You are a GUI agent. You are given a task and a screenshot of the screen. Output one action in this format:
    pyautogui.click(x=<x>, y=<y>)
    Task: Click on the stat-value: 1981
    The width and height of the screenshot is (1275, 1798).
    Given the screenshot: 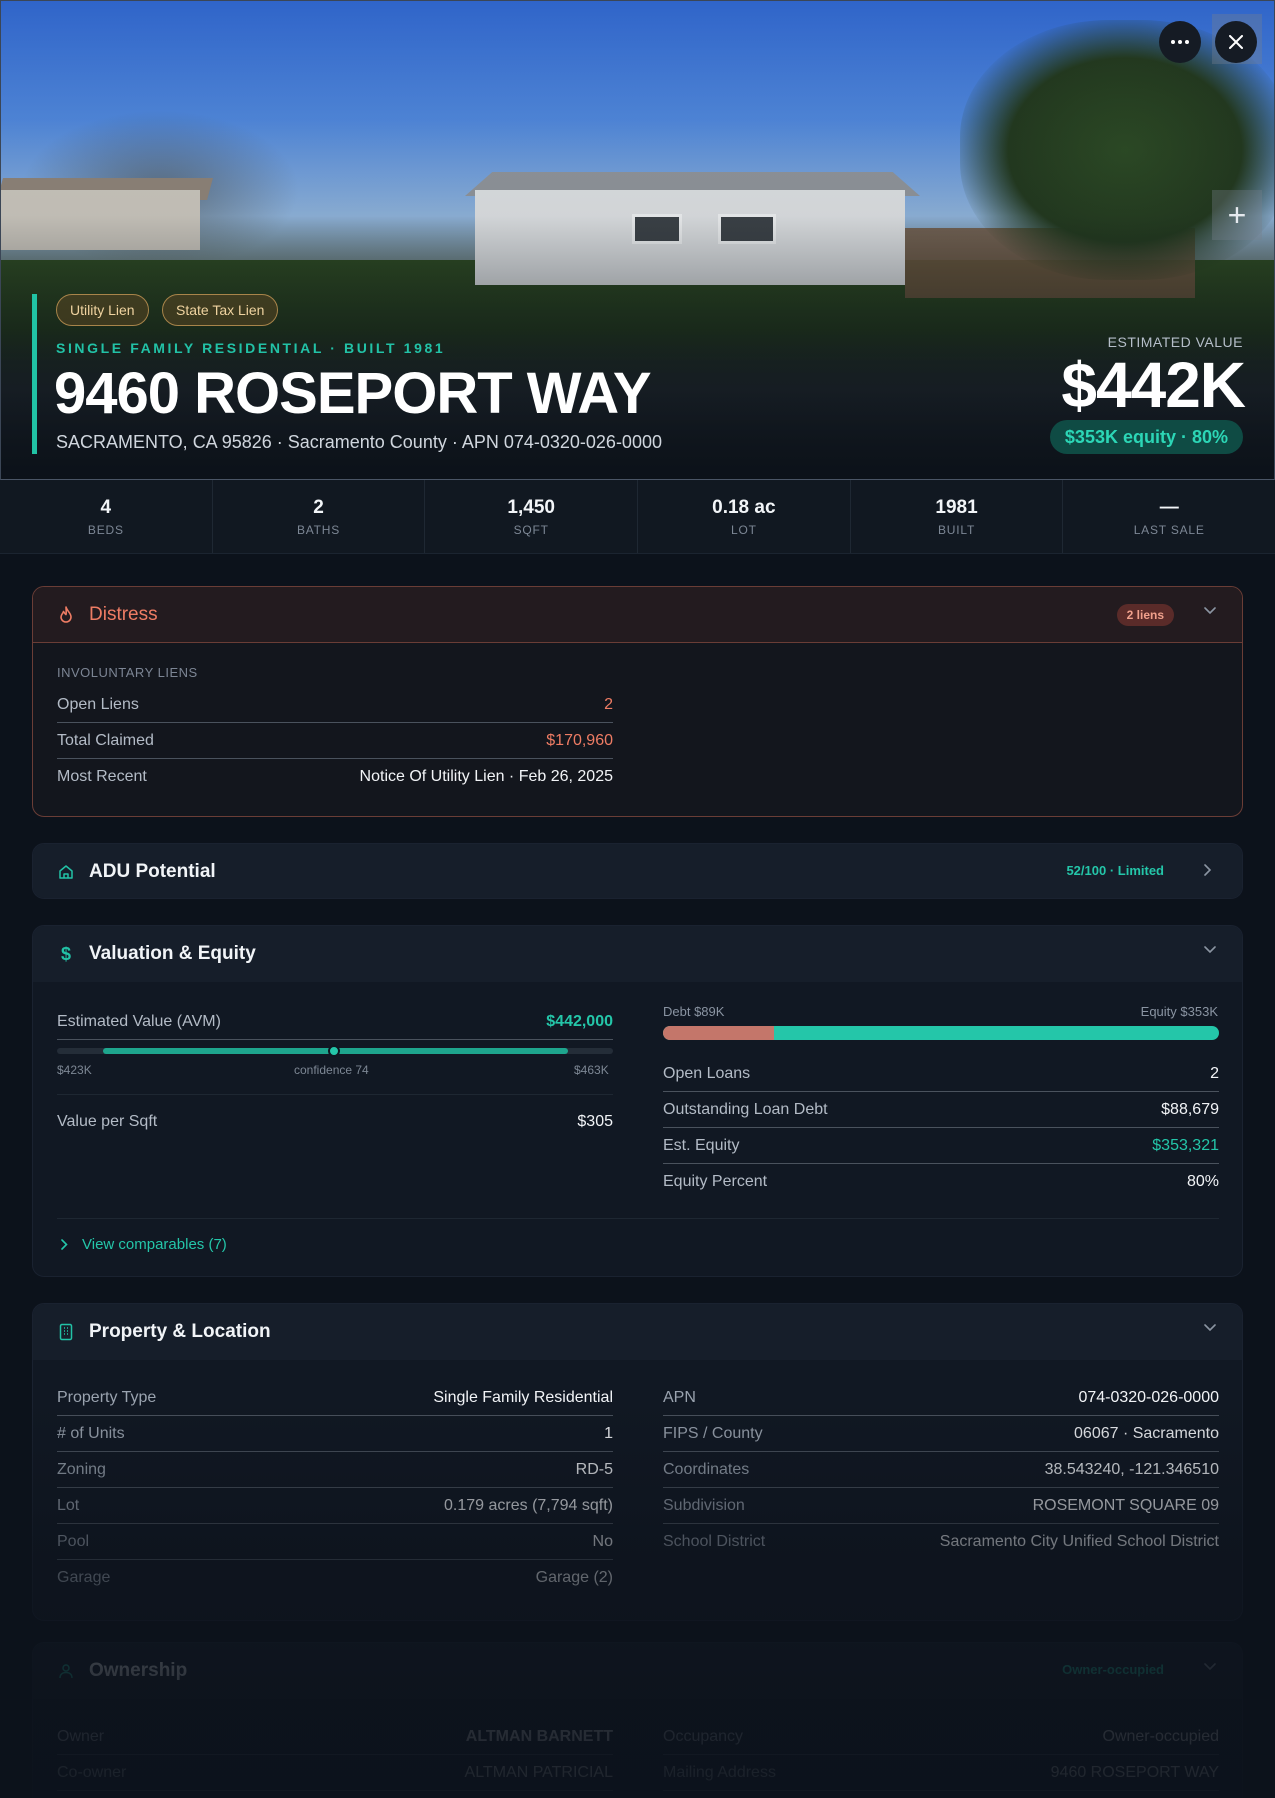 What is the action you would take?
    pyautogui.click(x=956, y=507)
    